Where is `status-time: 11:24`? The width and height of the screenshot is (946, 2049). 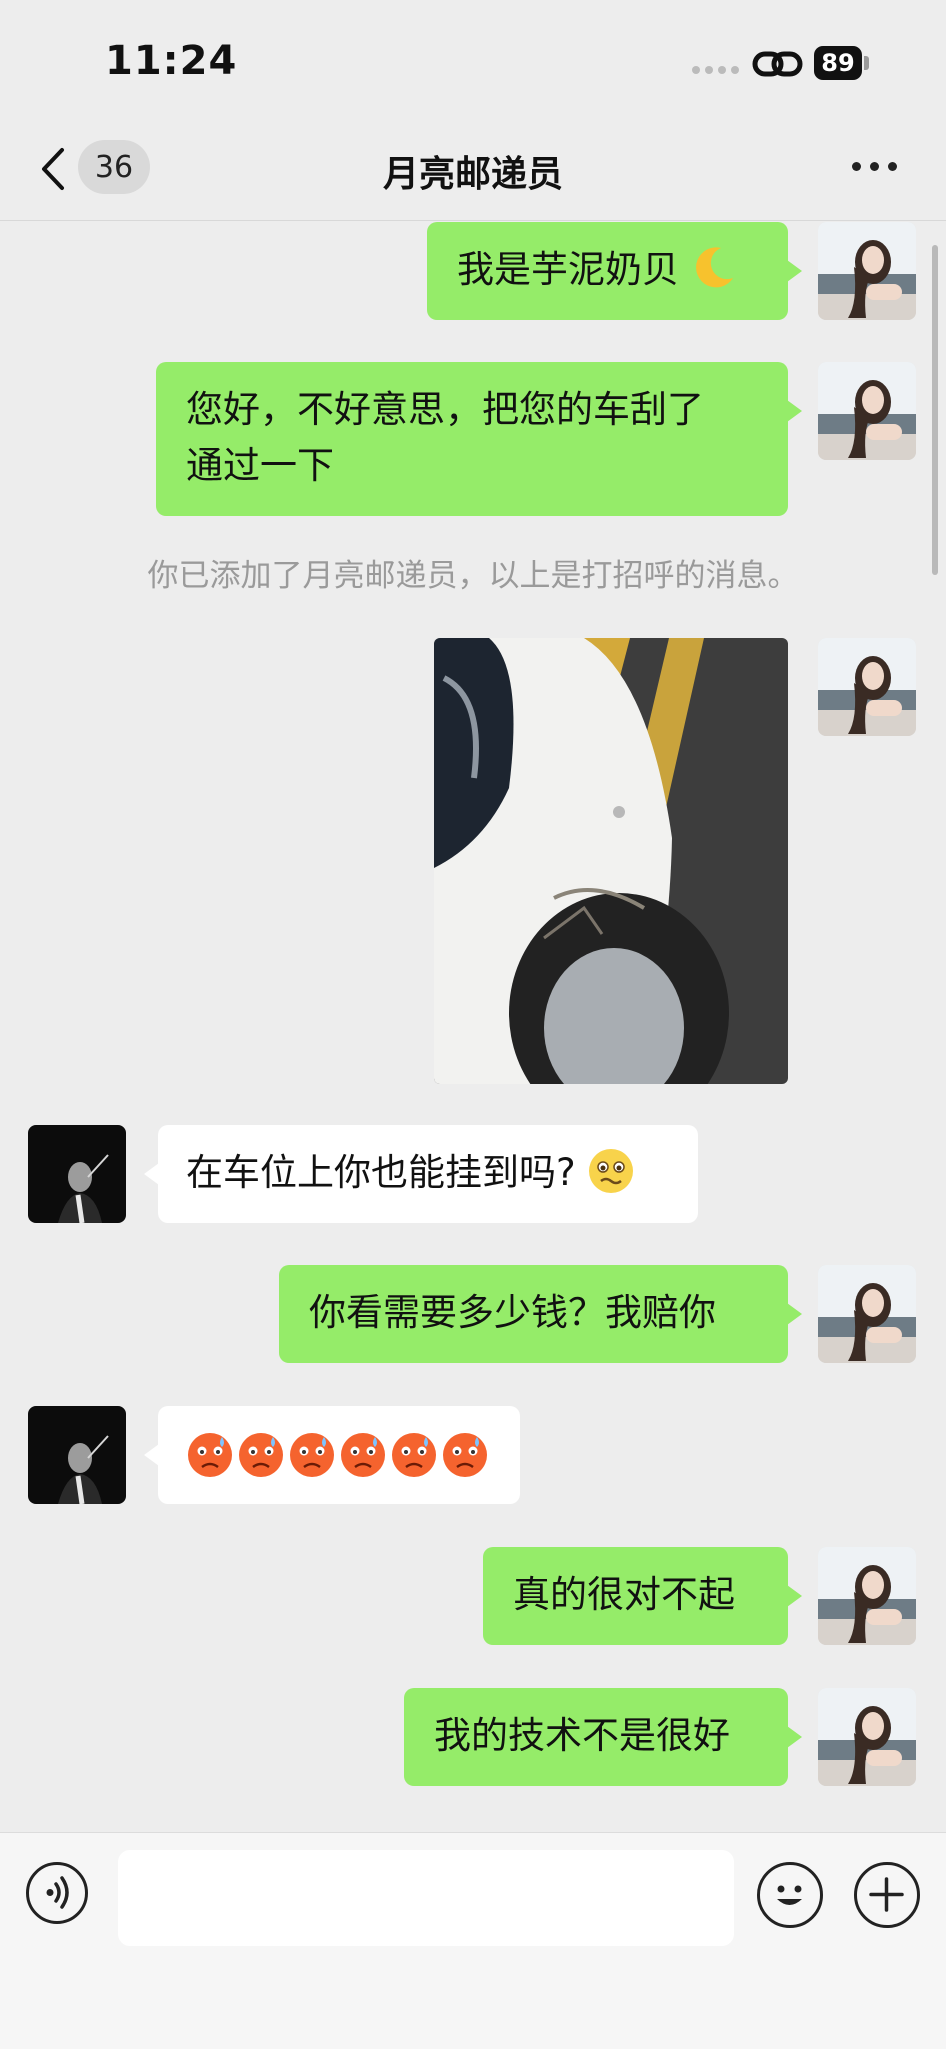
status-time: 11:24 is located at coordinates (171, 61).